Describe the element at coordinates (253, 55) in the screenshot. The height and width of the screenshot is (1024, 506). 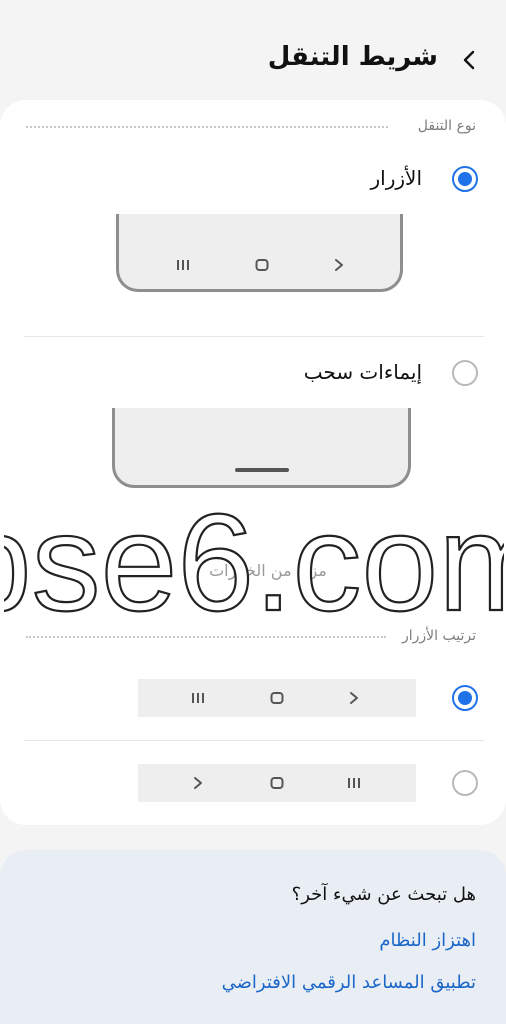
I see `header: شريط التنقل` at that location.